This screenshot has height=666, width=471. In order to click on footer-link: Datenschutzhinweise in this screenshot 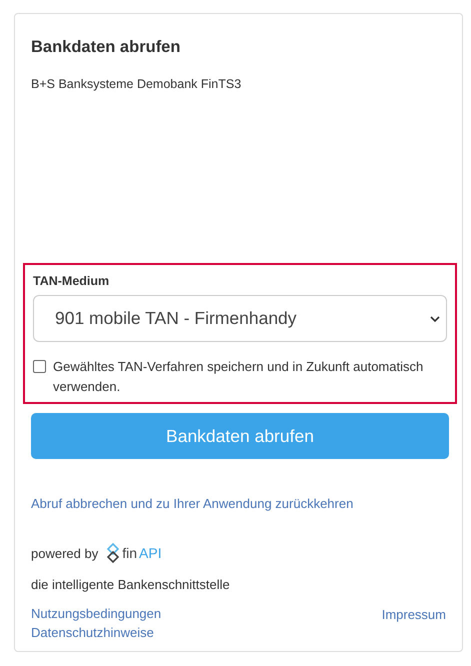, I will do `click(96, 632)`.